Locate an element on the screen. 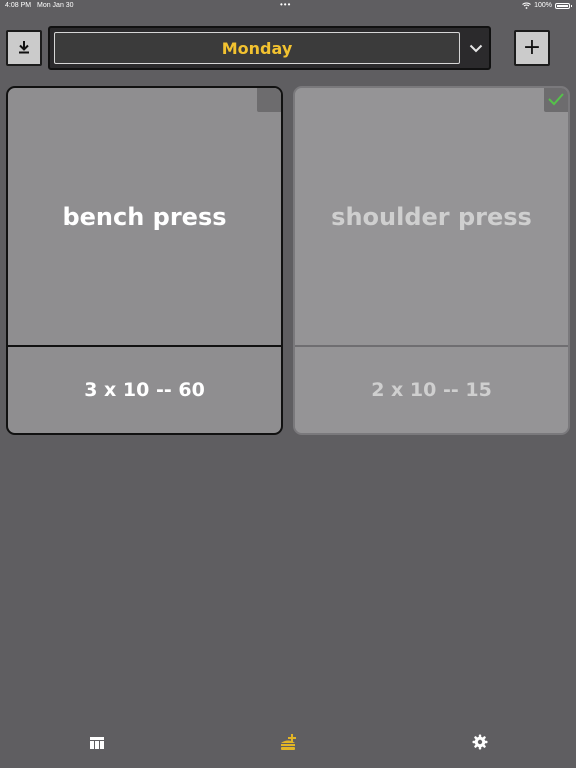  exercise-detail-area: 2 x 10 -- 15 is located at coordinates (431, 390).